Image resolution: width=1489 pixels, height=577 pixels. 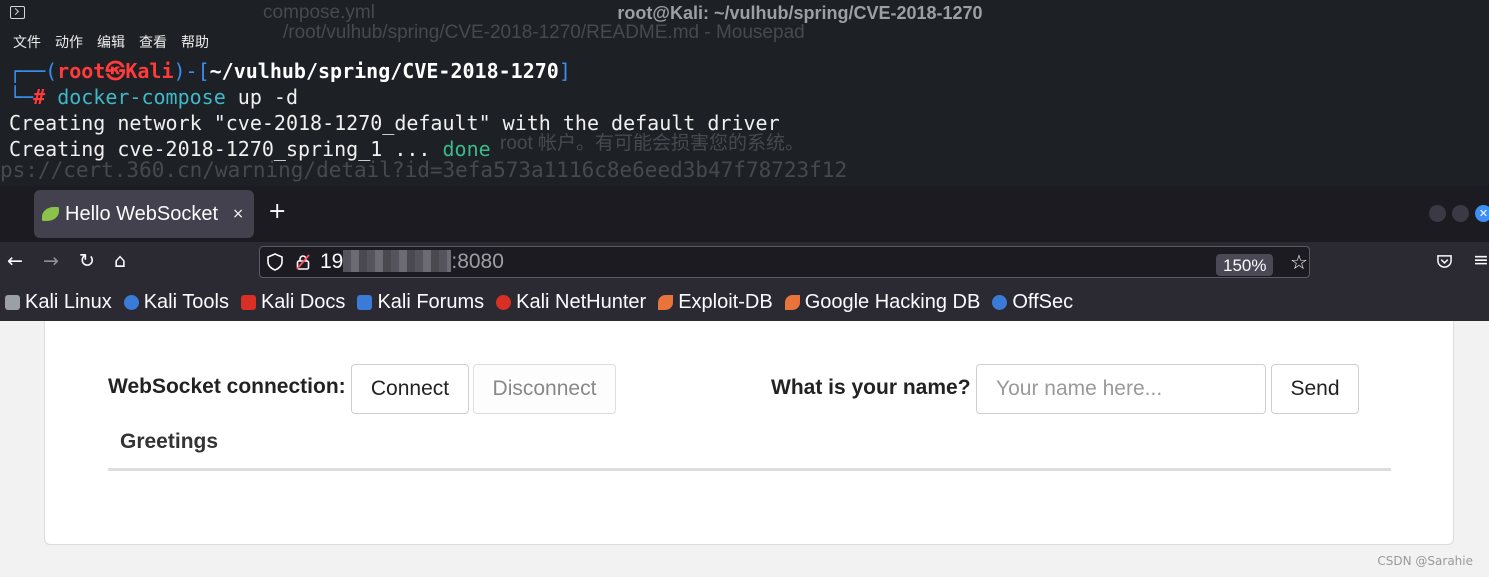 I want to click on prompt-host: Kali, so click(x=149, y=71).